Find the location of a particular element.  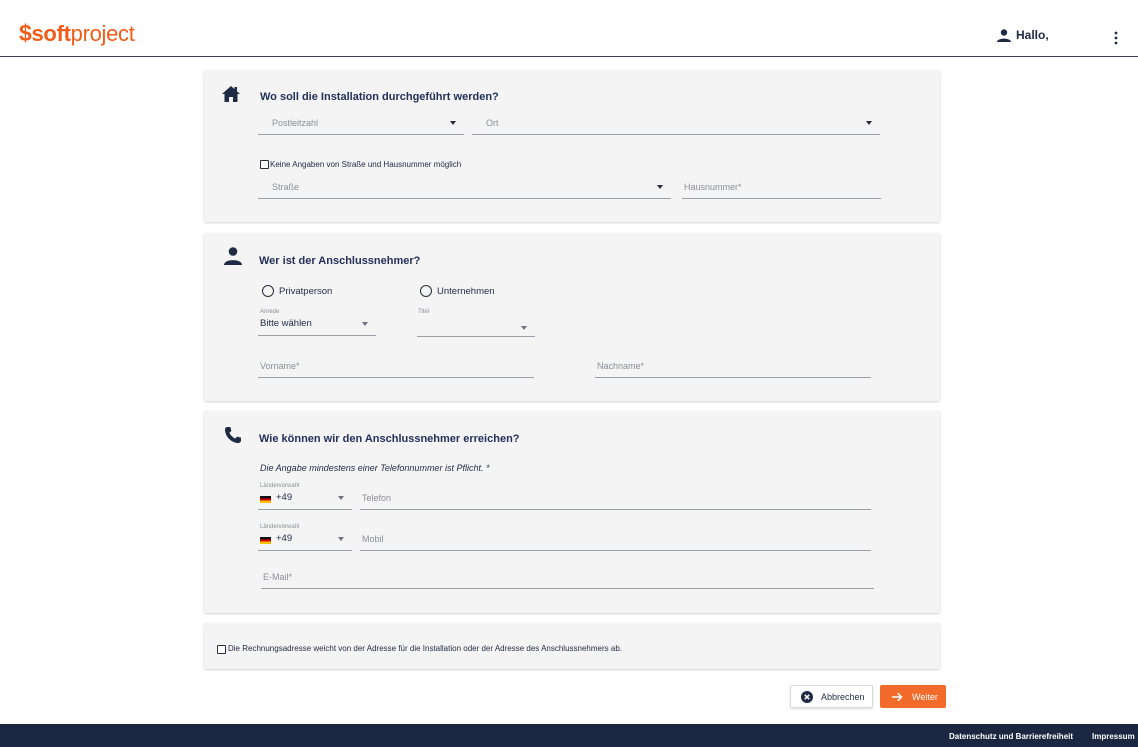

radio-company-label: Unternehmen is located at coordinates (466, 291).